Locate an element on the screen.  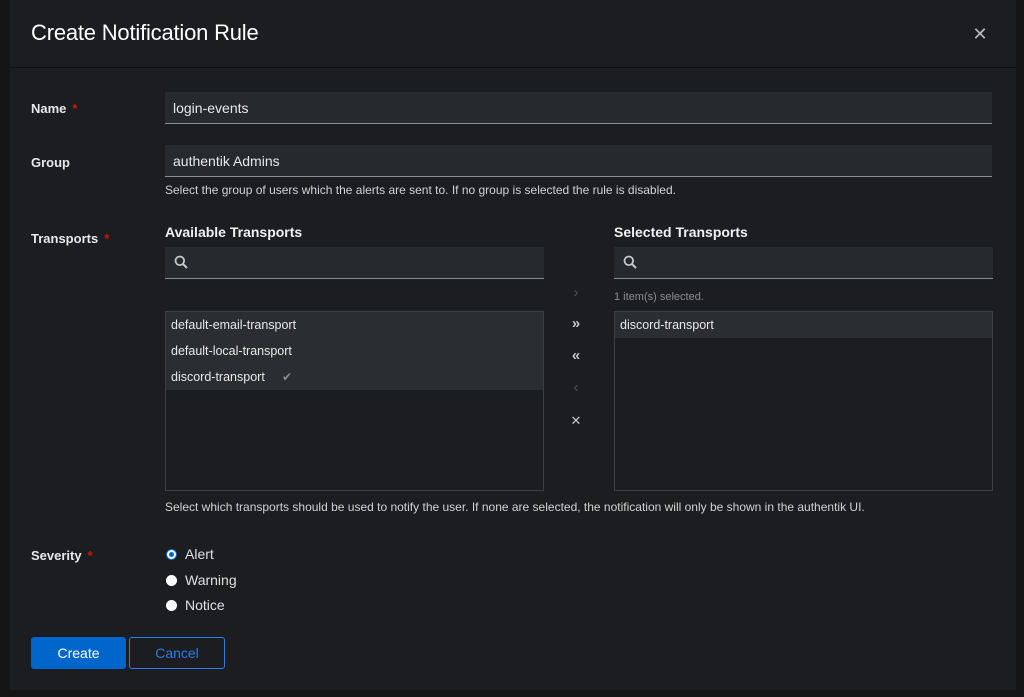
list-item: discord-transport ✔ is located at coordinates (354, 377).